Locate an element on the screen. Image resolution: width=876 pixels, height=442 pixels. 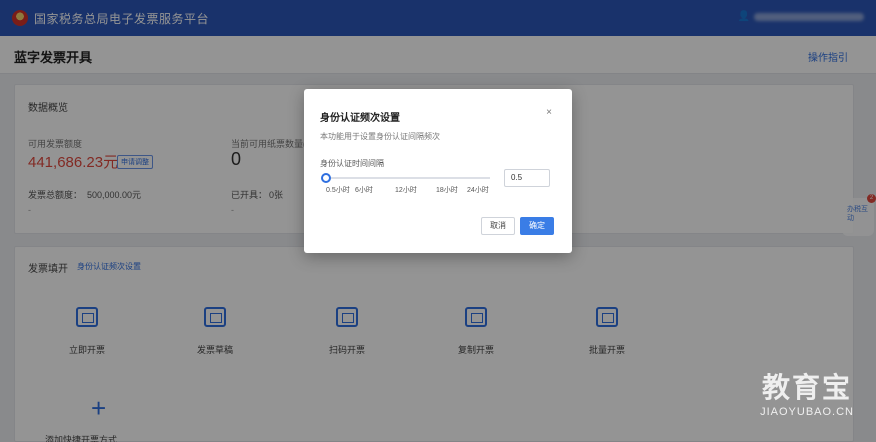
interval-slider-handle is located at coordinates (326, 178).